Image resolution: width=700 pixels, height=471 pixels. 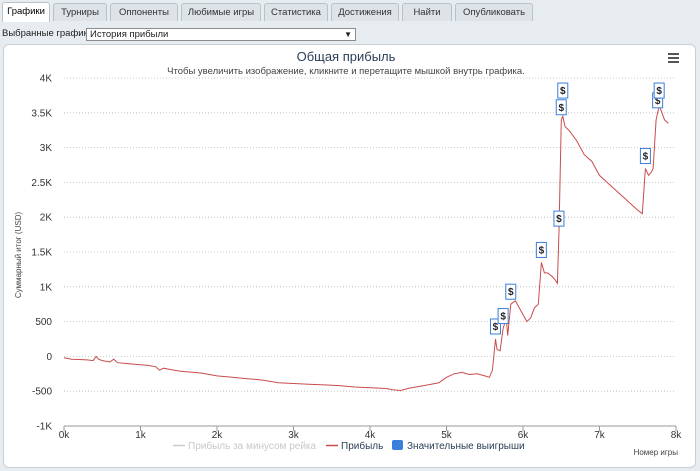 What do you see at coordinates (397, 445) in the screenshot?
I see `legend-swatch` at bounding box center [397, 445].